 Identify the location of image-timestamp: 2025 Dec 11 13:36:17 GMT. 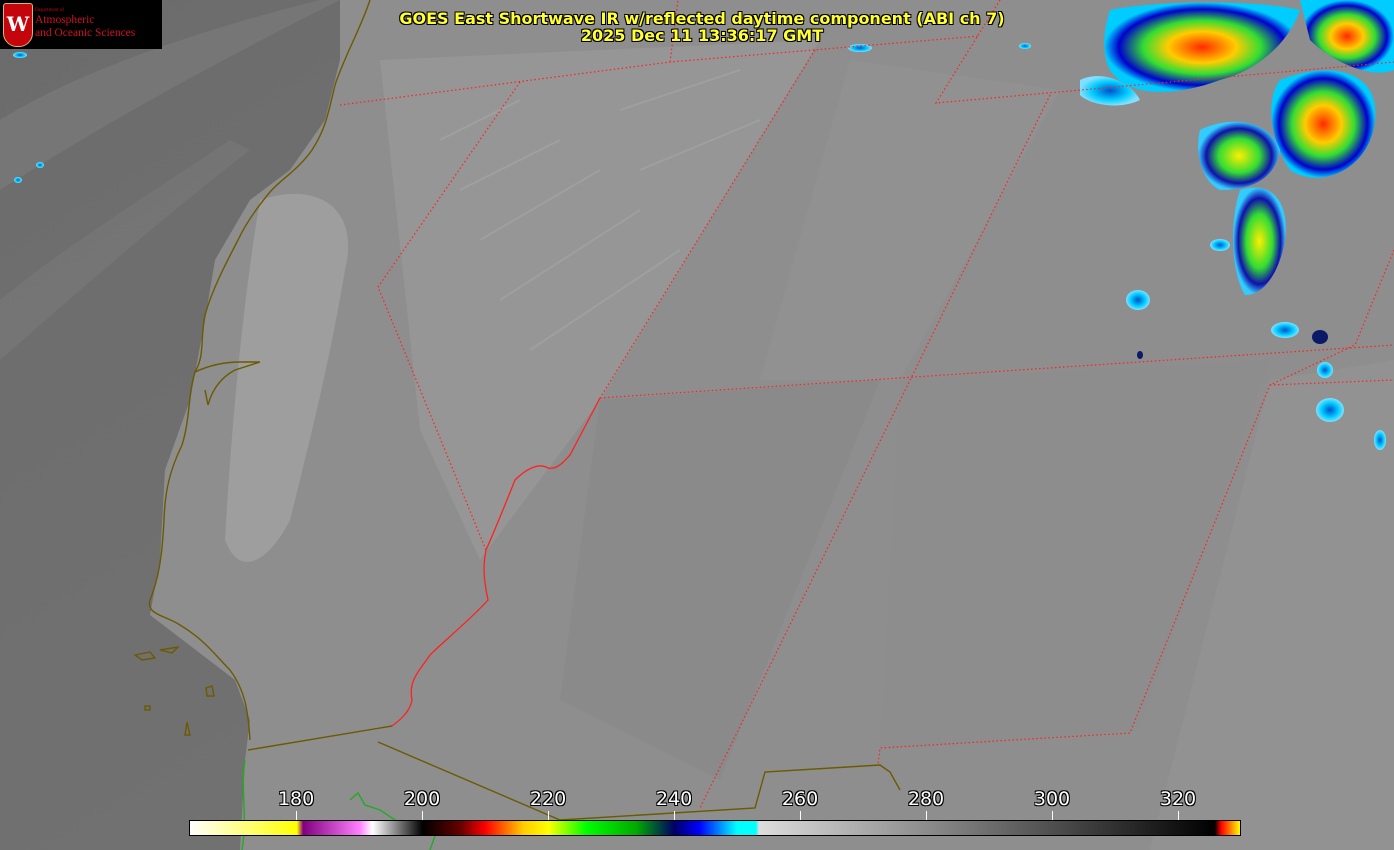
(702, 35).